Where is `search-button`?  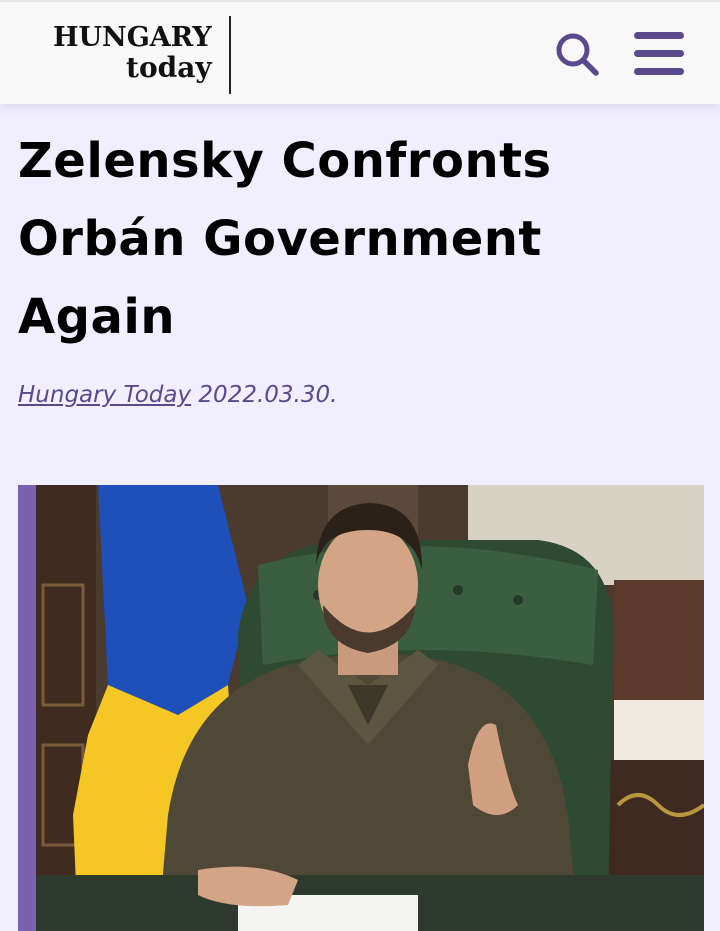 search-button is located at coordinates (577, 54).